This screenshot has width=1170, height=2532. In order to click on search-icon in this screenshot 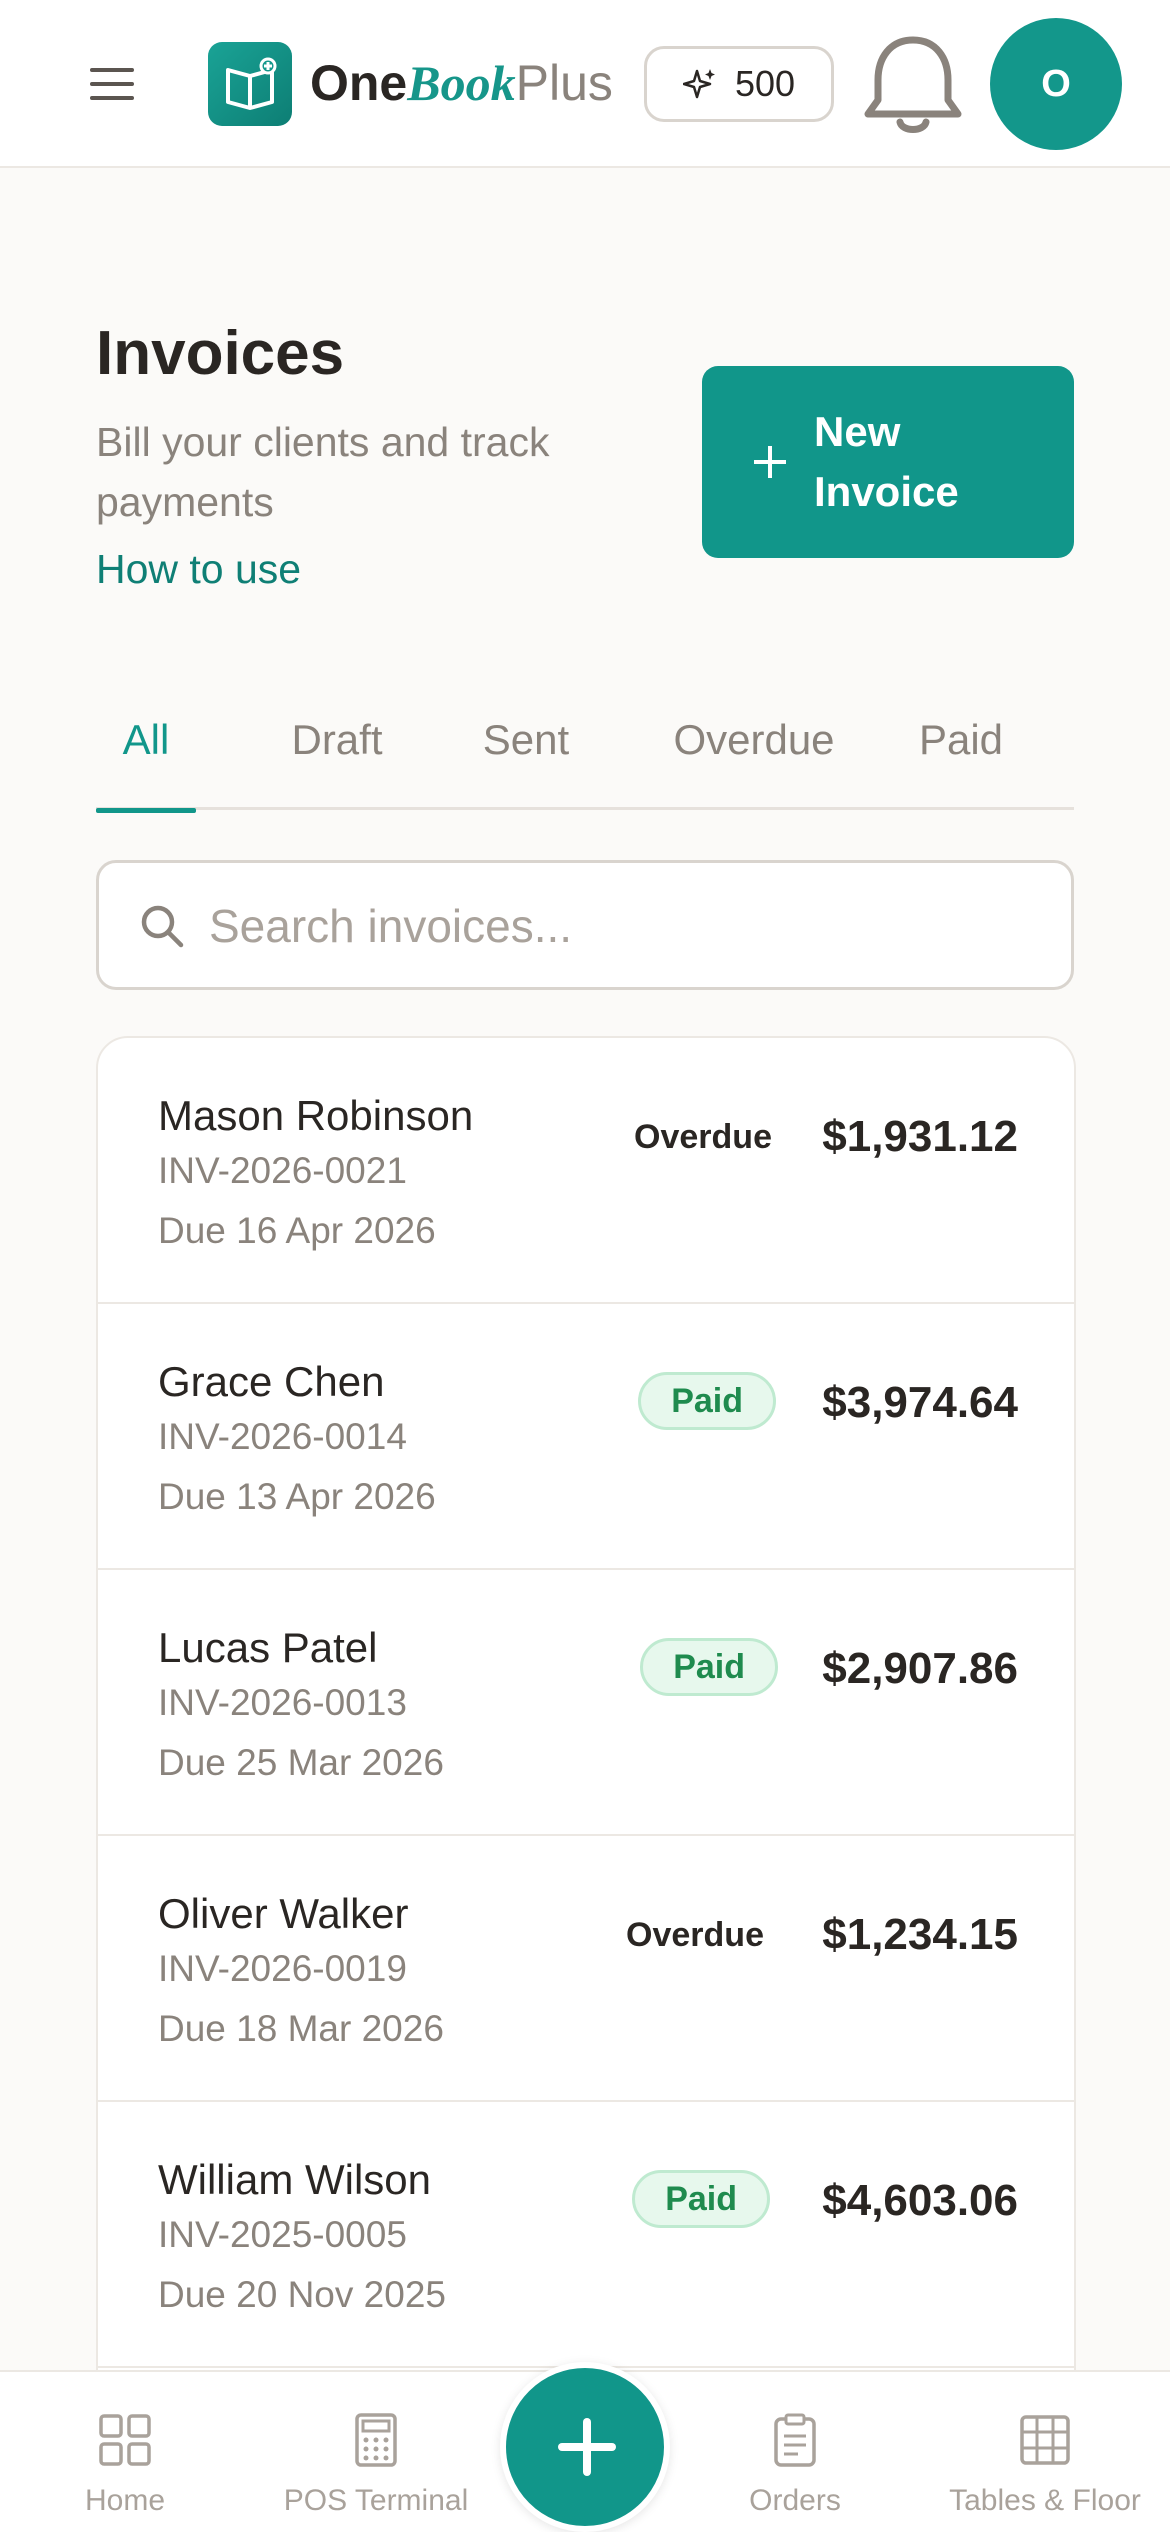, I will do `click(162, 926)`.